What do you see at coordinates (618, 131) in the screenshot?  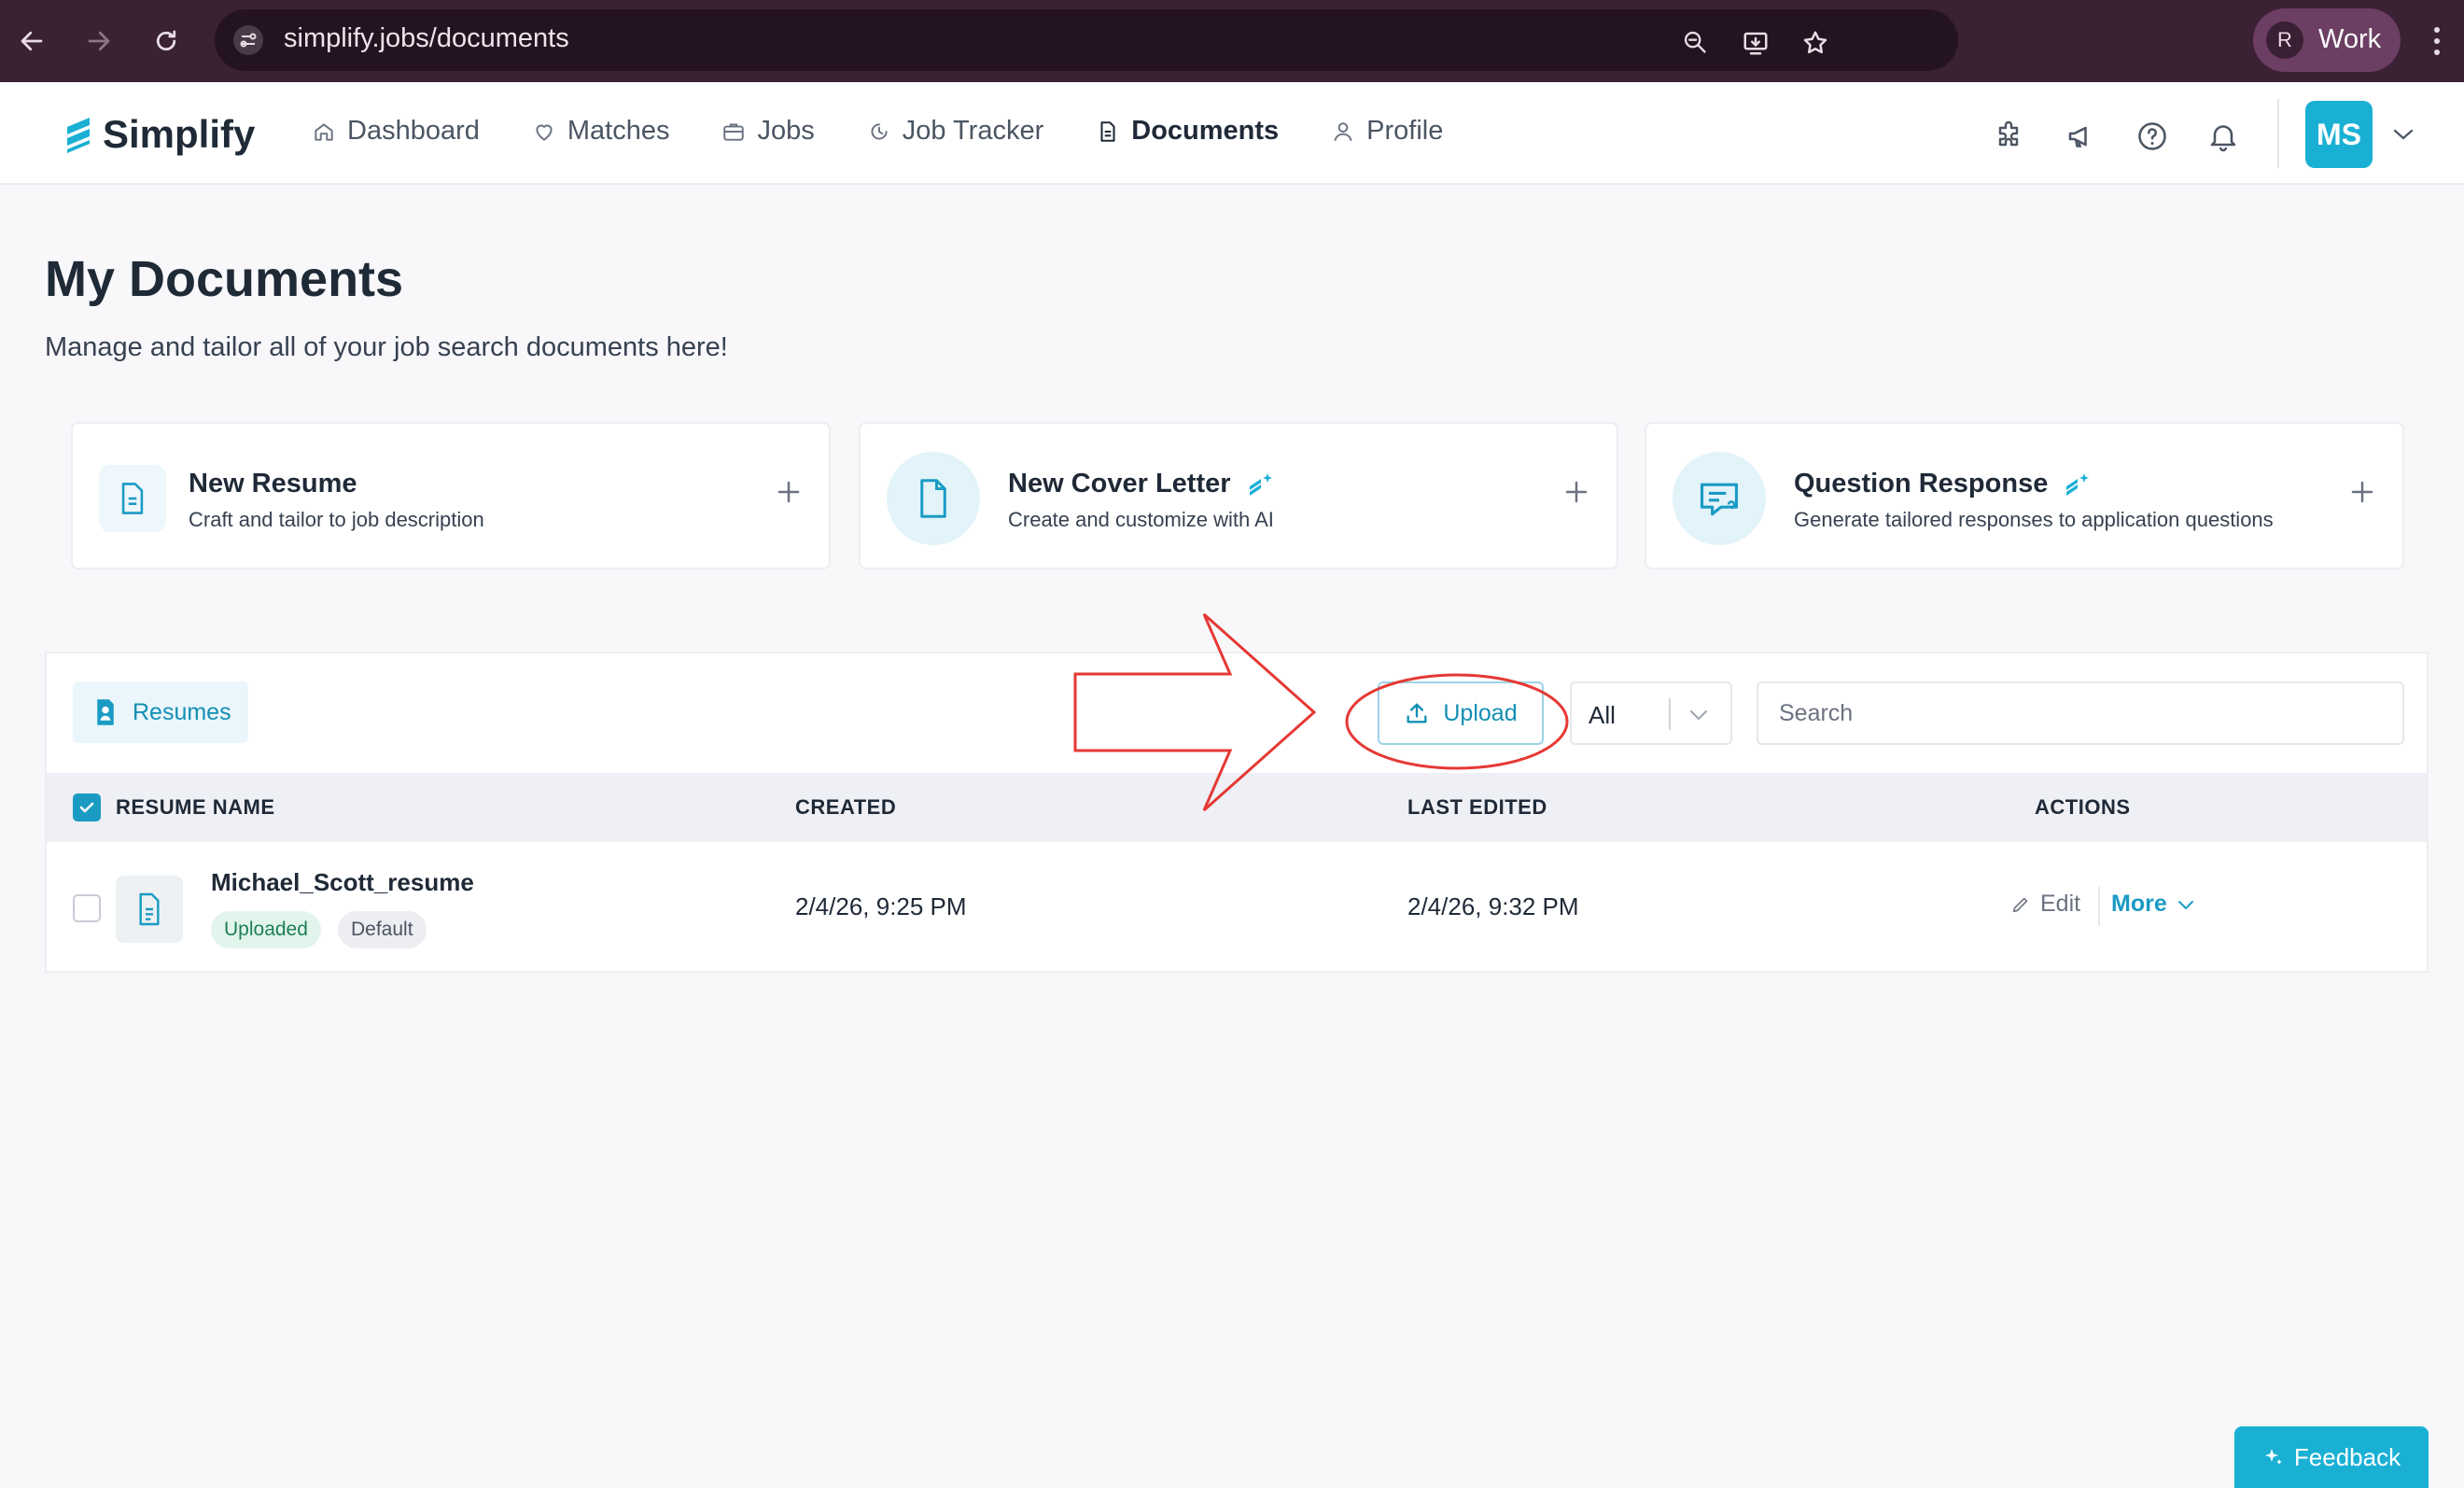 I see `nav-matches-label: Matches` at bounding box center [618, 131].